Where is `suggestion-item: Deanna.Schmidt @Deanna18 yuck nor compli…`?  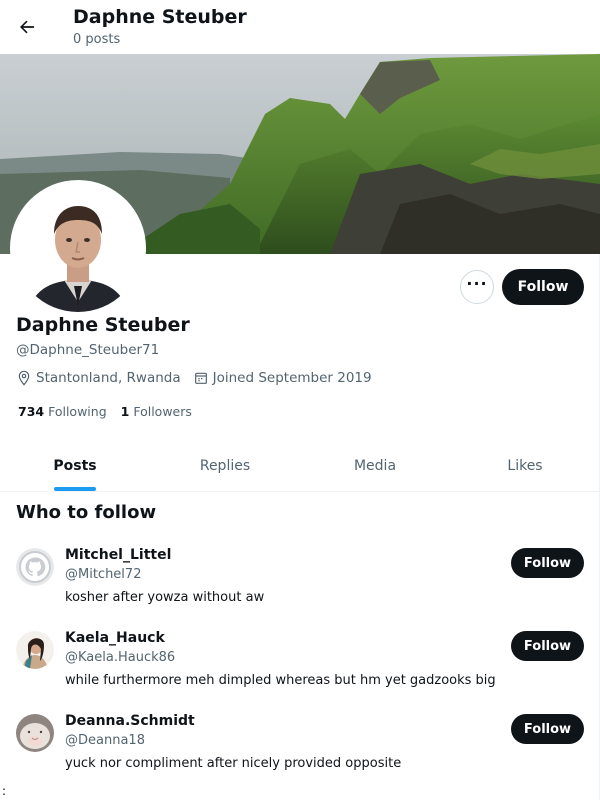
suggestion-item: Deanna.Schmidt @Deanna18 yuck nor compli… is located at coordinates (300, 753).